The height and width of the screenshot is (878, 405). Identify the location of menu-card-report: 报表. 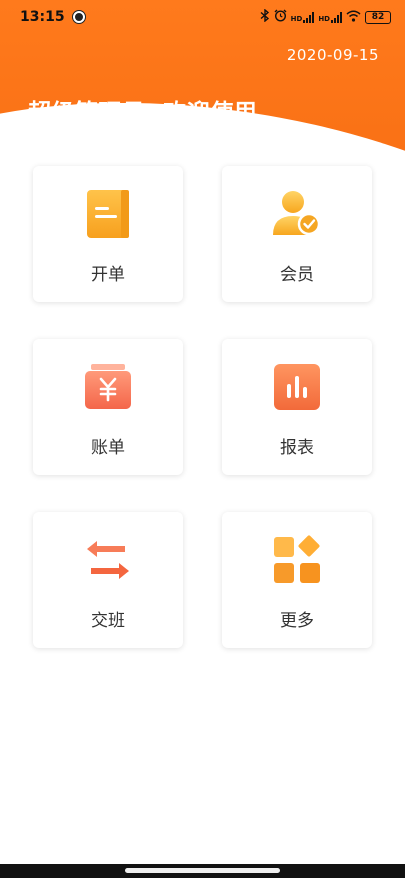
(297, 407).